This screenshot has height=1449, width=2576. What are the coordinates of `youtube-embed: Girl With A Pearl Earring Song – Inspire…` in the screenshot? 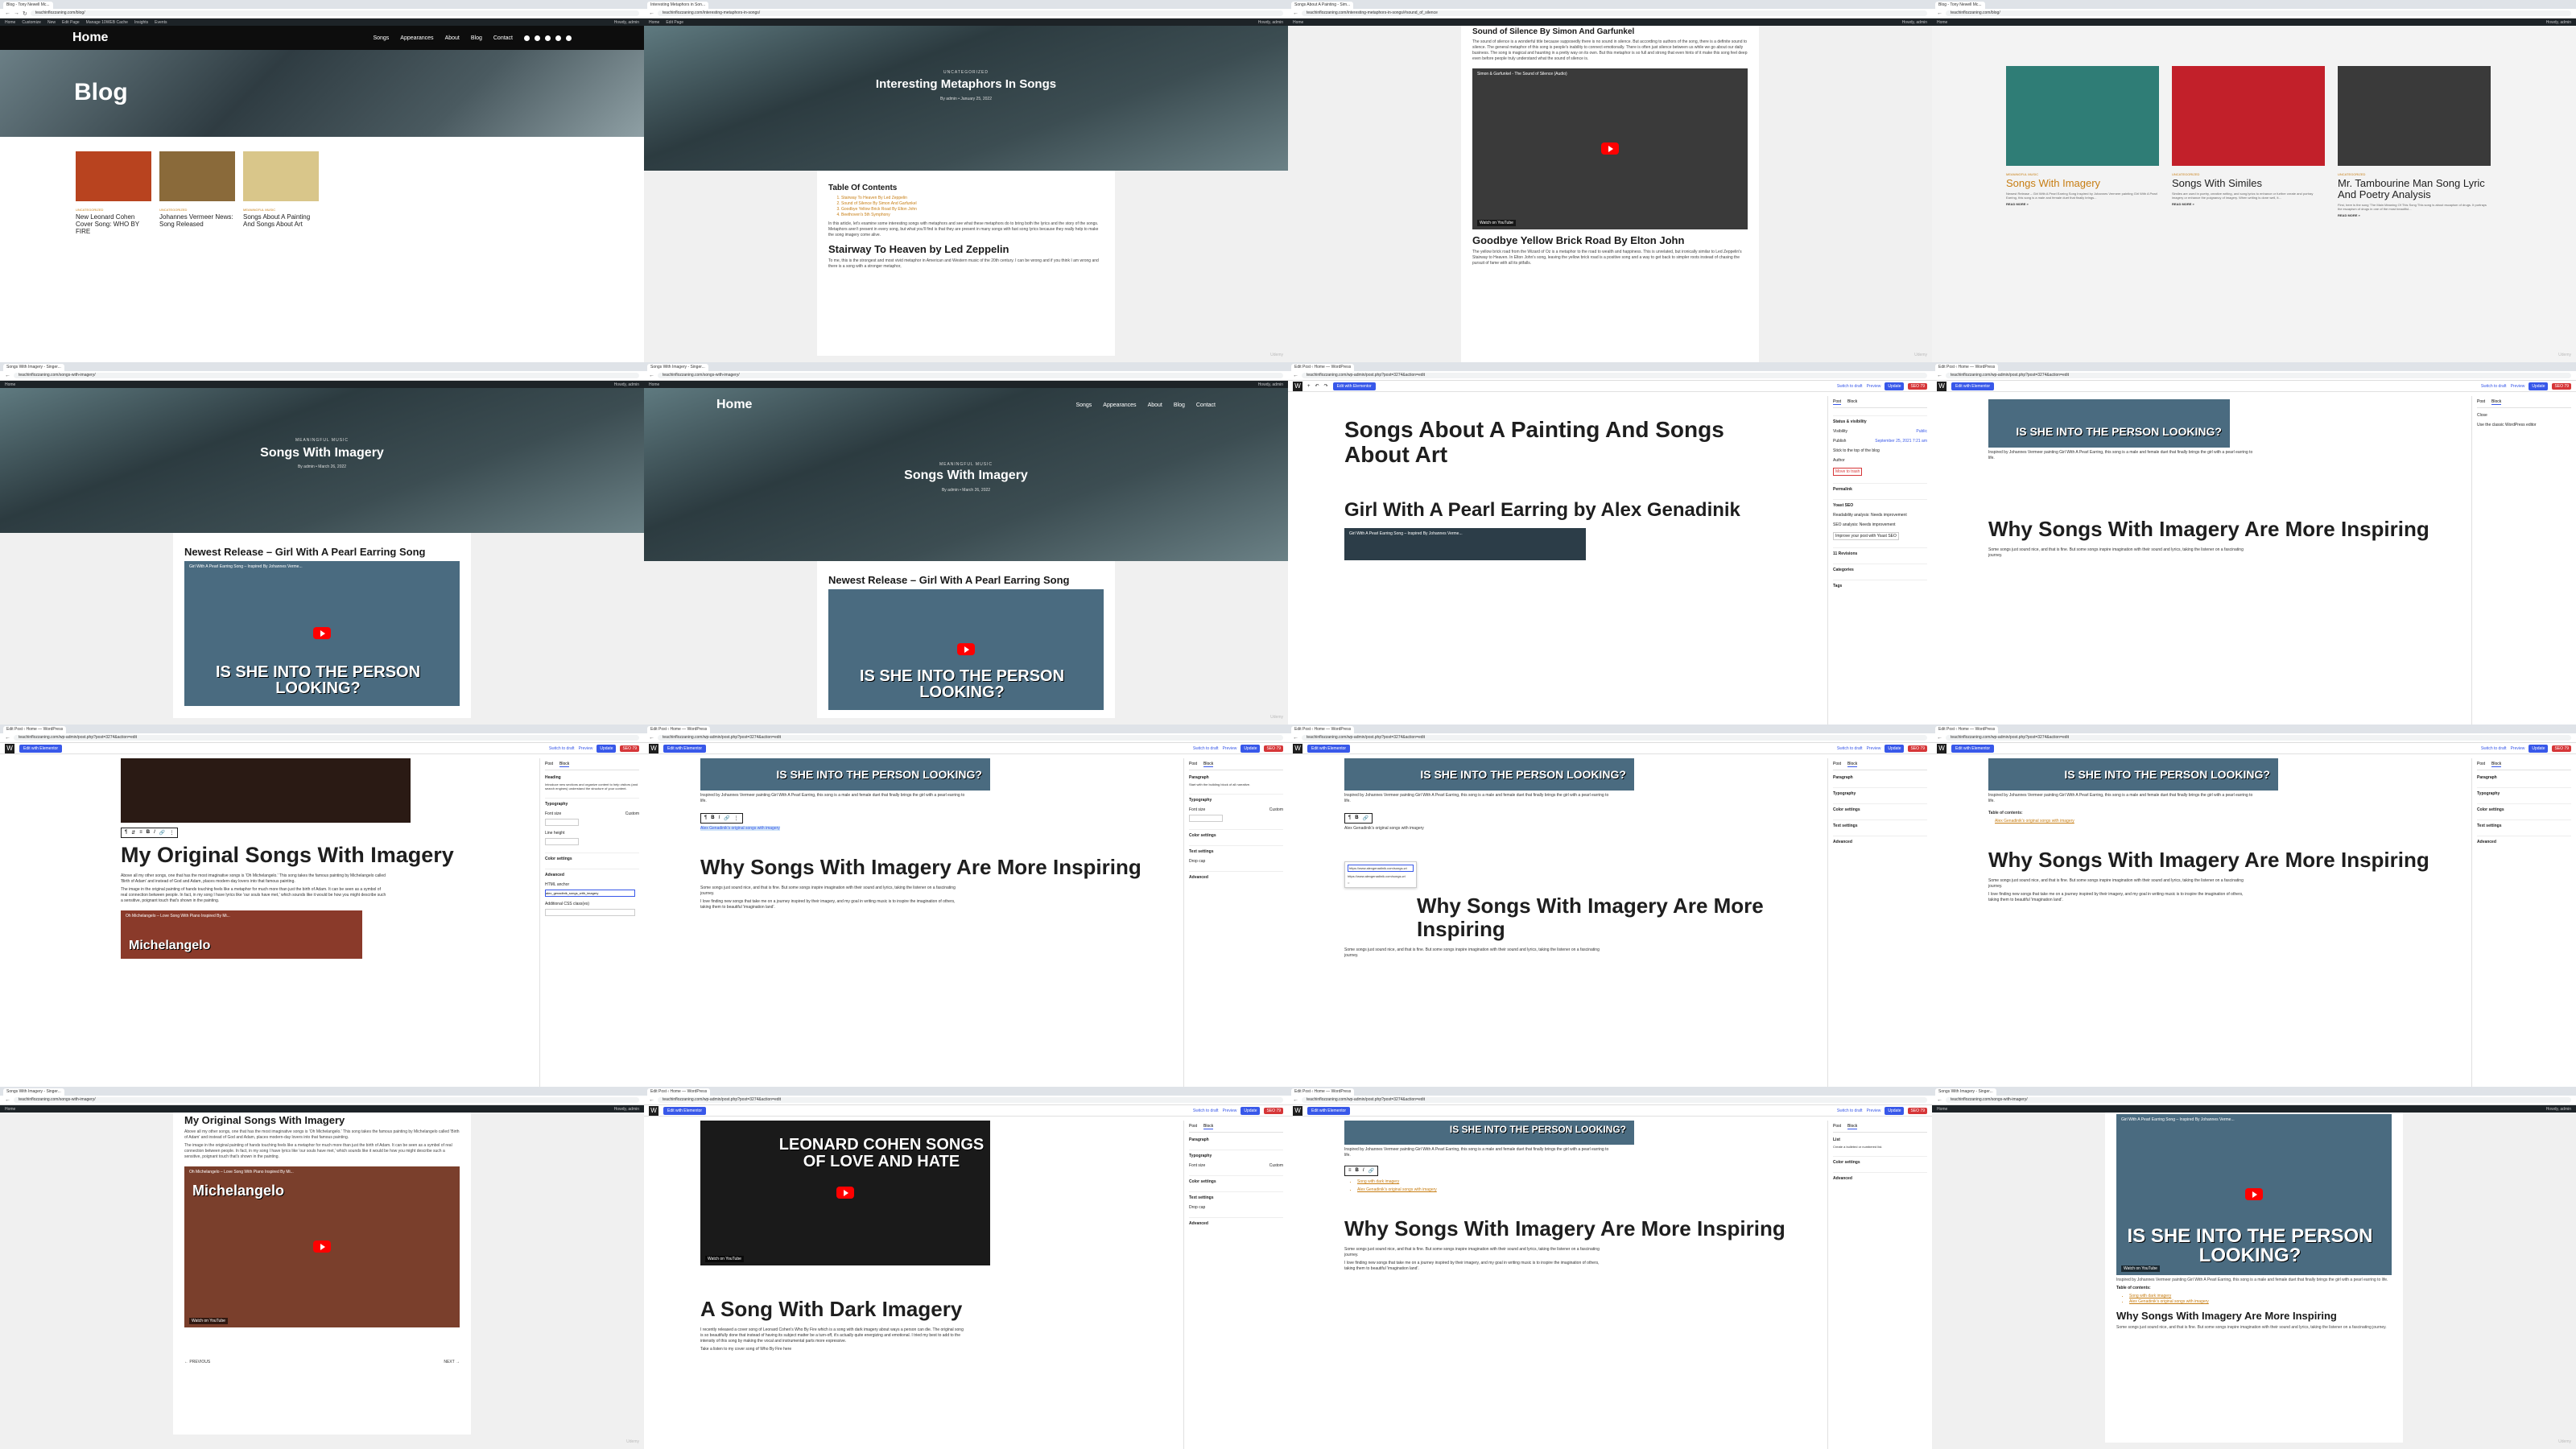 It's located at (2254, 1194).